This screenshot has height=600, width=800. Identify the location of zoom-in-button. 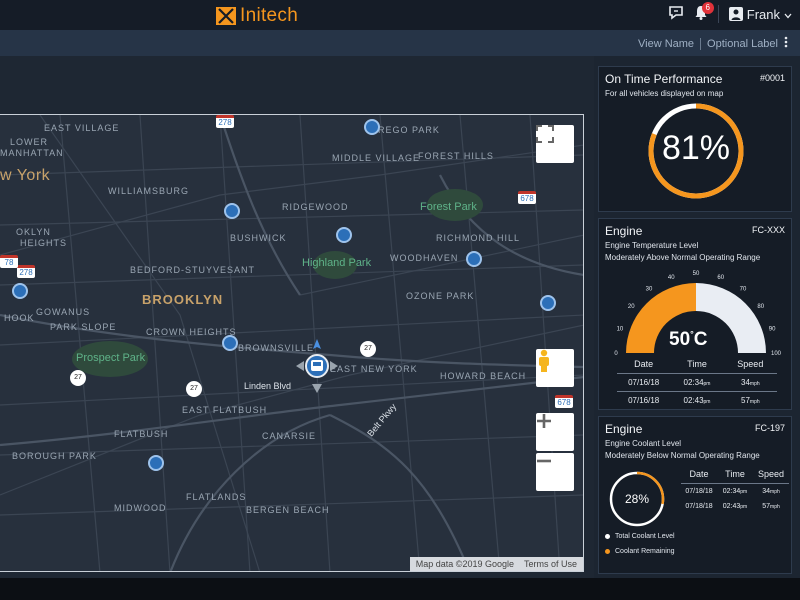
(555, 432).